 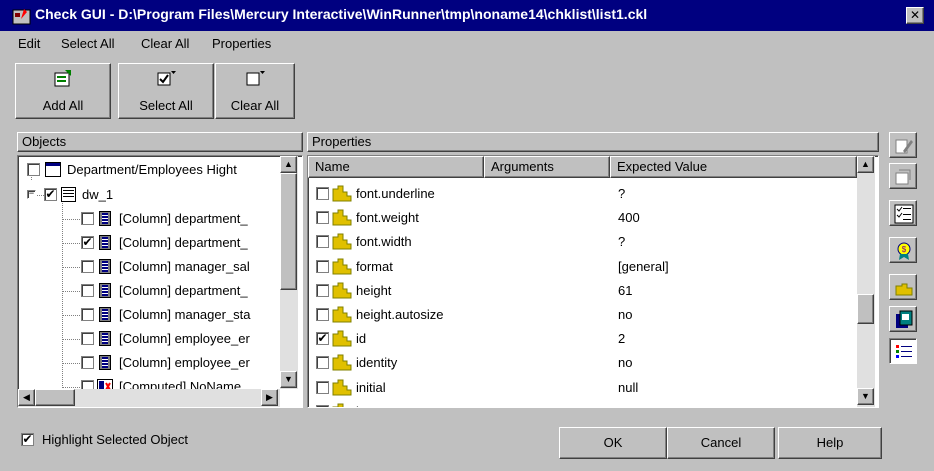 I want to click on property-row: height.autosize no, so click(x=582, y=314).